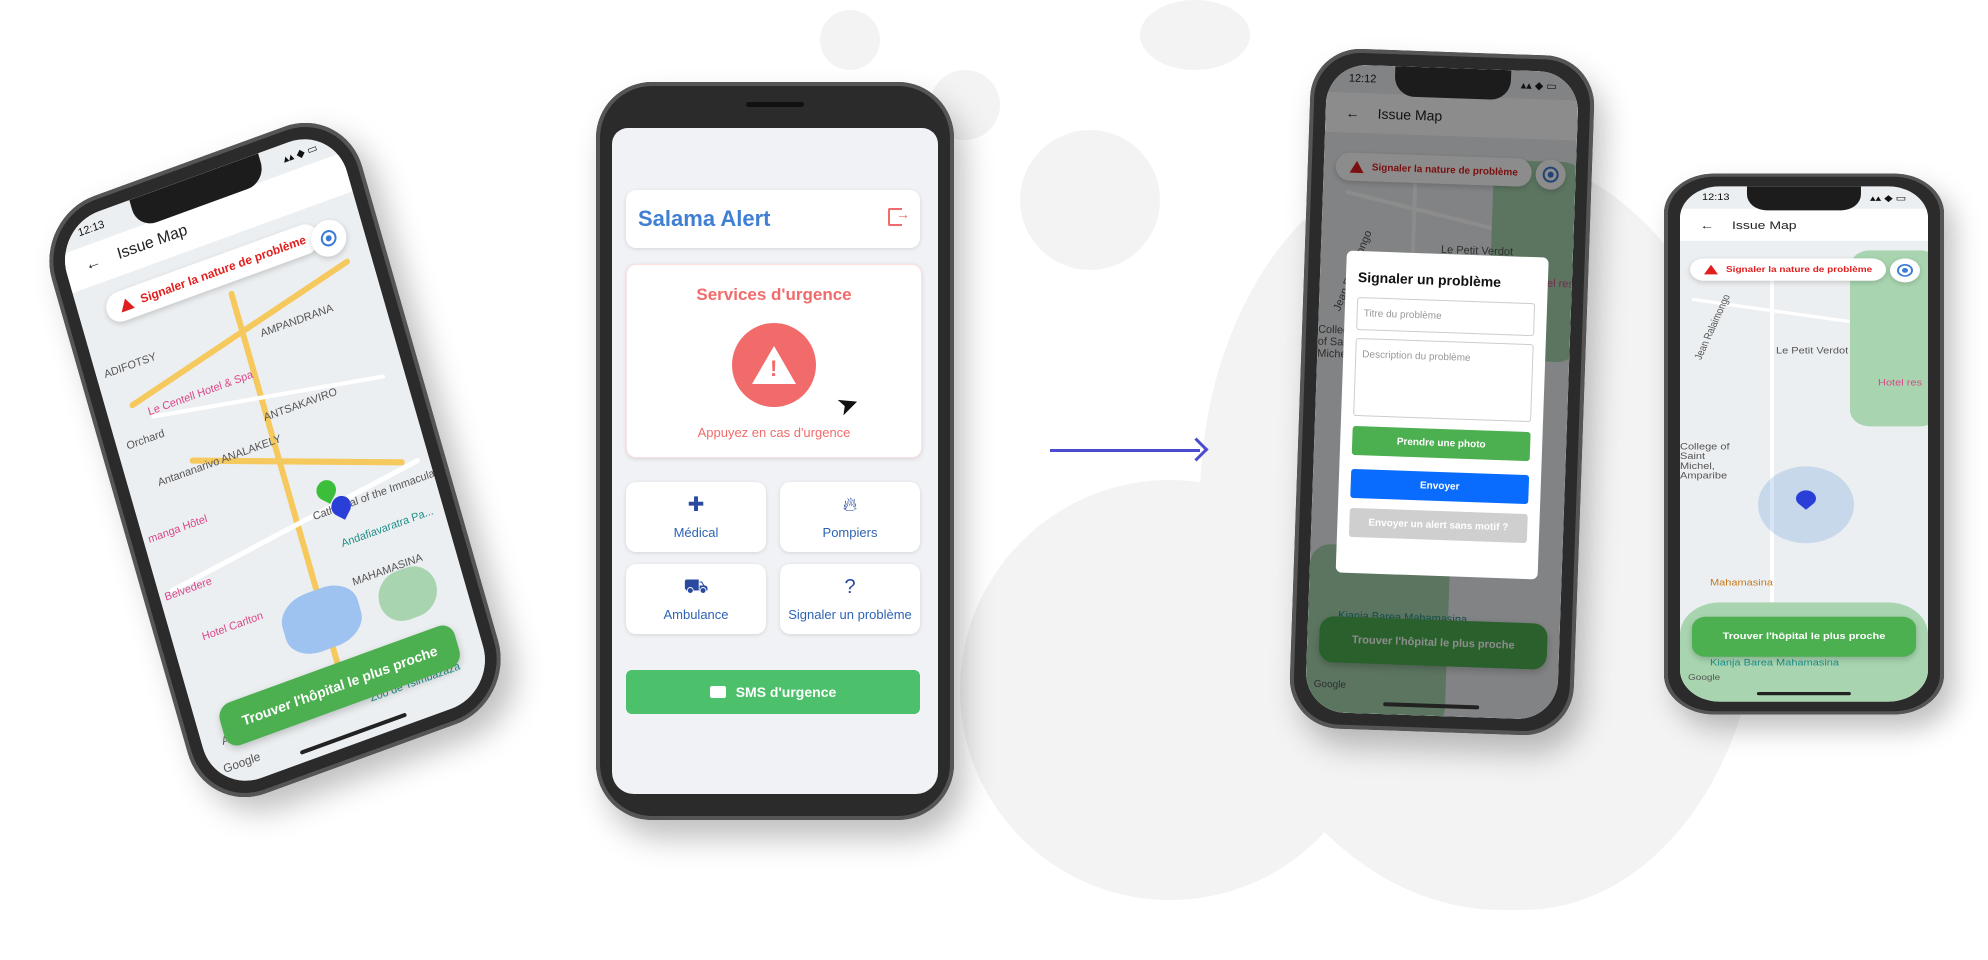 The height and width of the screenshot is (960, 1988). I want to click on fire-icon: 🔥︎, so click(850, 504).